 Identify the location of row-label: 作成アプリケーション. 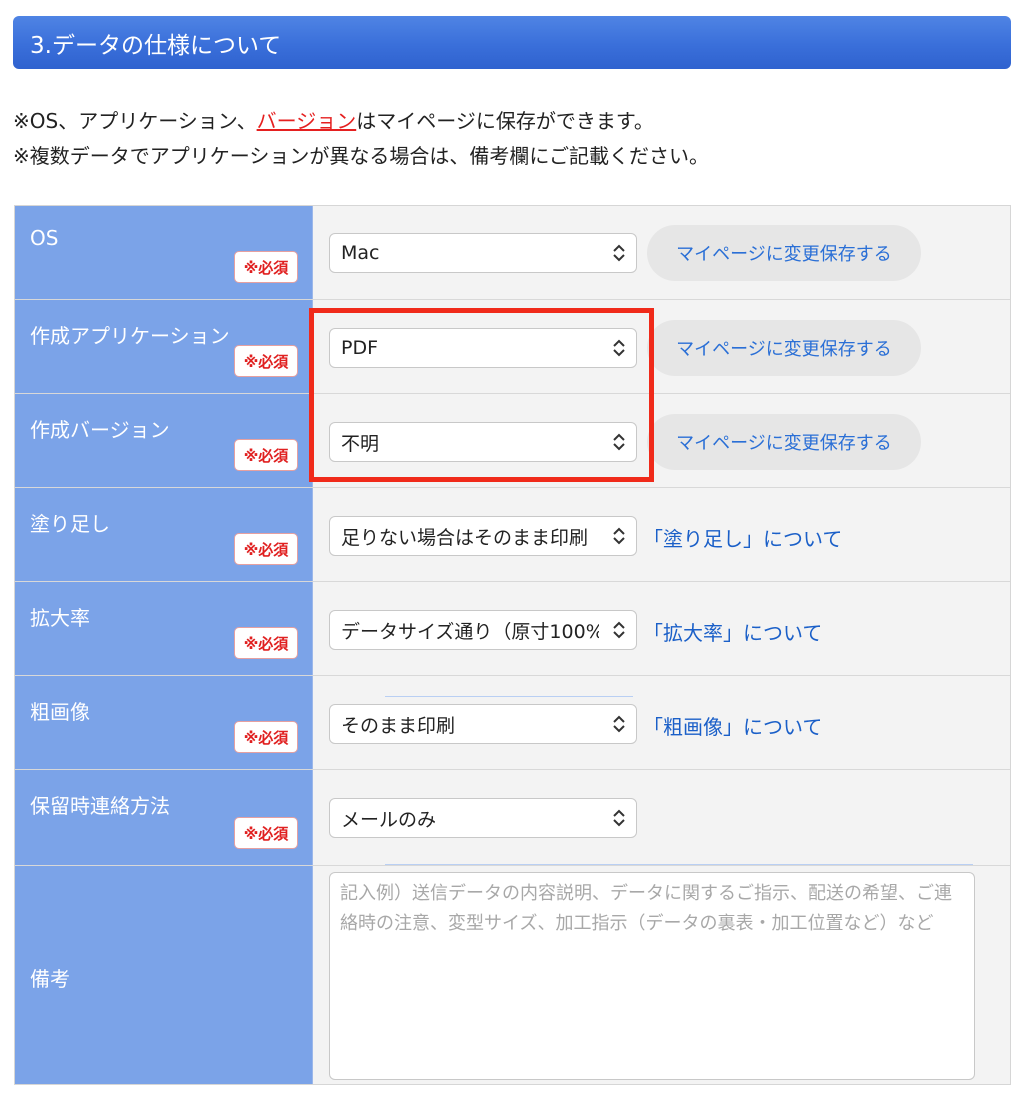
(130, 336).